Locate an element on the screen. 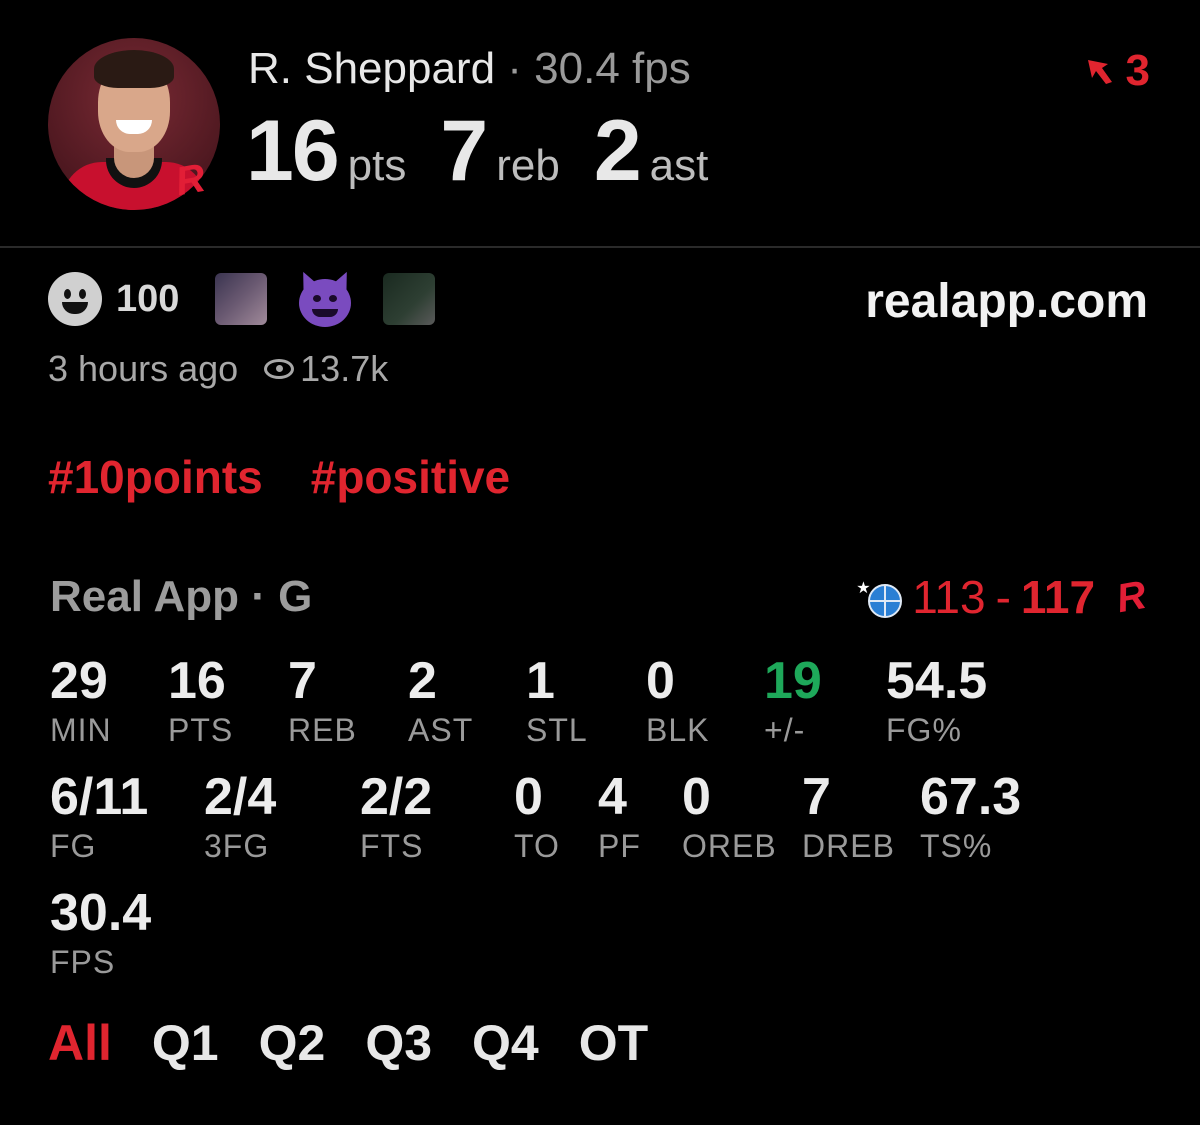  stat-label: FG is located at coordinates (73, 846).